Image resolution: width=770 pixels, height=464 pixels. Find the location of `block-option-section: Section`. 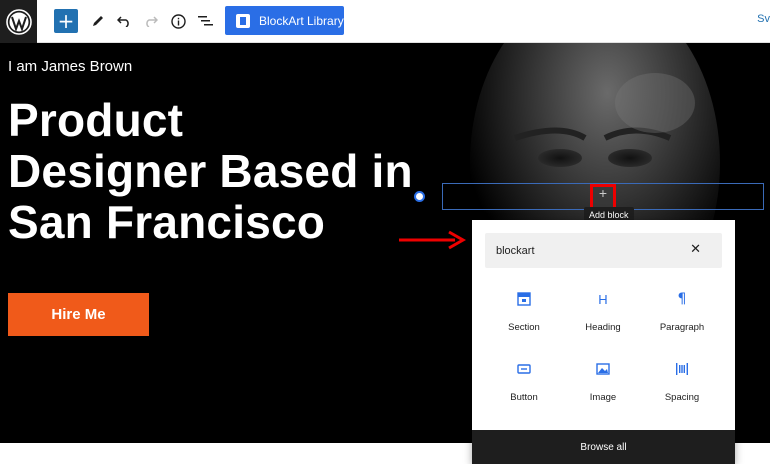

block-option-section: Section is located at coordinates (524, 318).